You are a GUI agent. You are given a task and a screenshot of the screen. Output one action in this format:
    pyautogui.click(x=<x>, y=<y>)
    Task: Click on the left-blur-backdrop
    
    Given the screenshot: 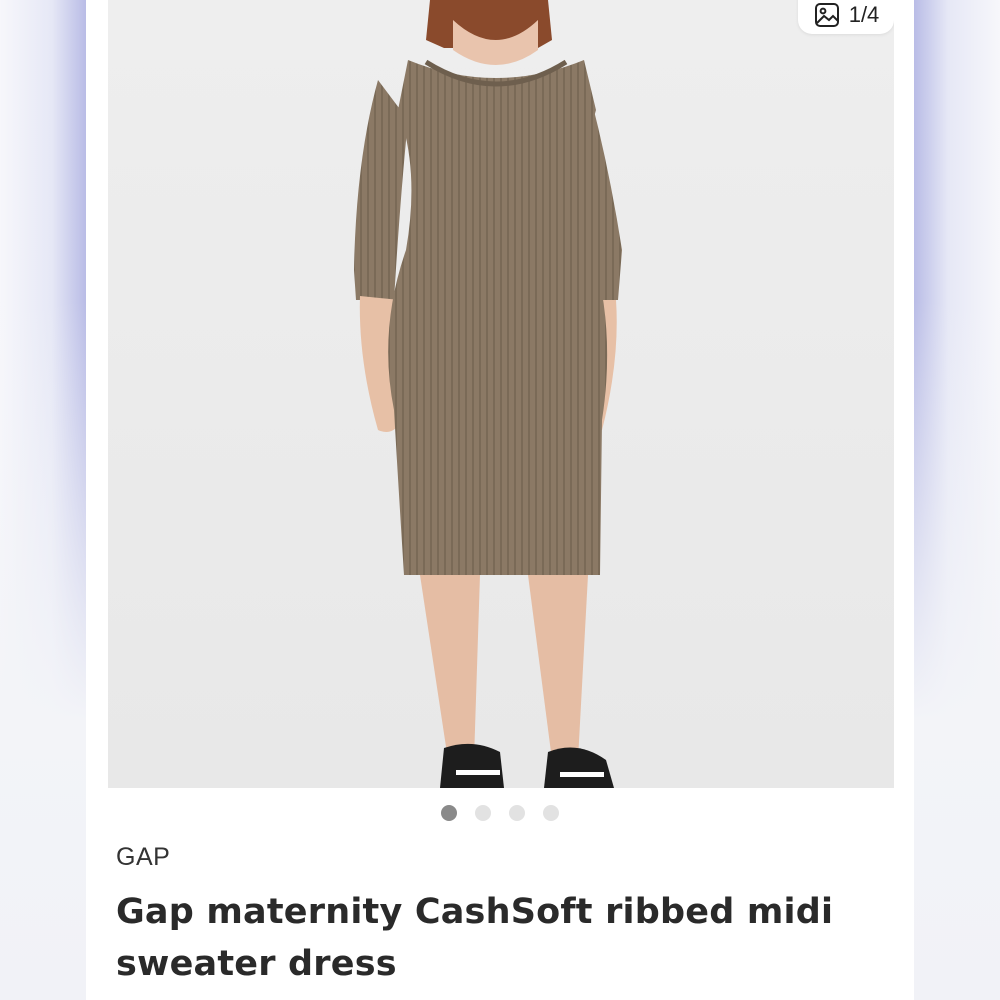 What is the action you would take?
    pyautogui.click(x=43, y=500)
    